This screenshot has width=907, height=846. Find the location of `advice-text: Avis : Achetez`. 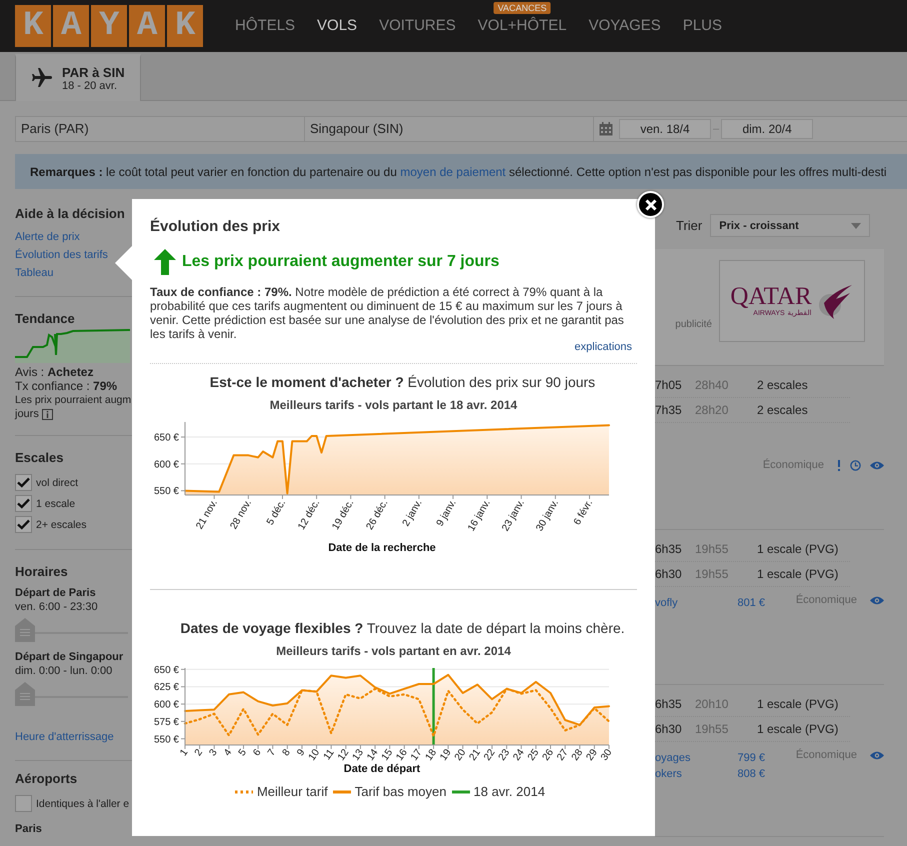

advice-text: Avis : Achetez is located at coordinates (54, 372).